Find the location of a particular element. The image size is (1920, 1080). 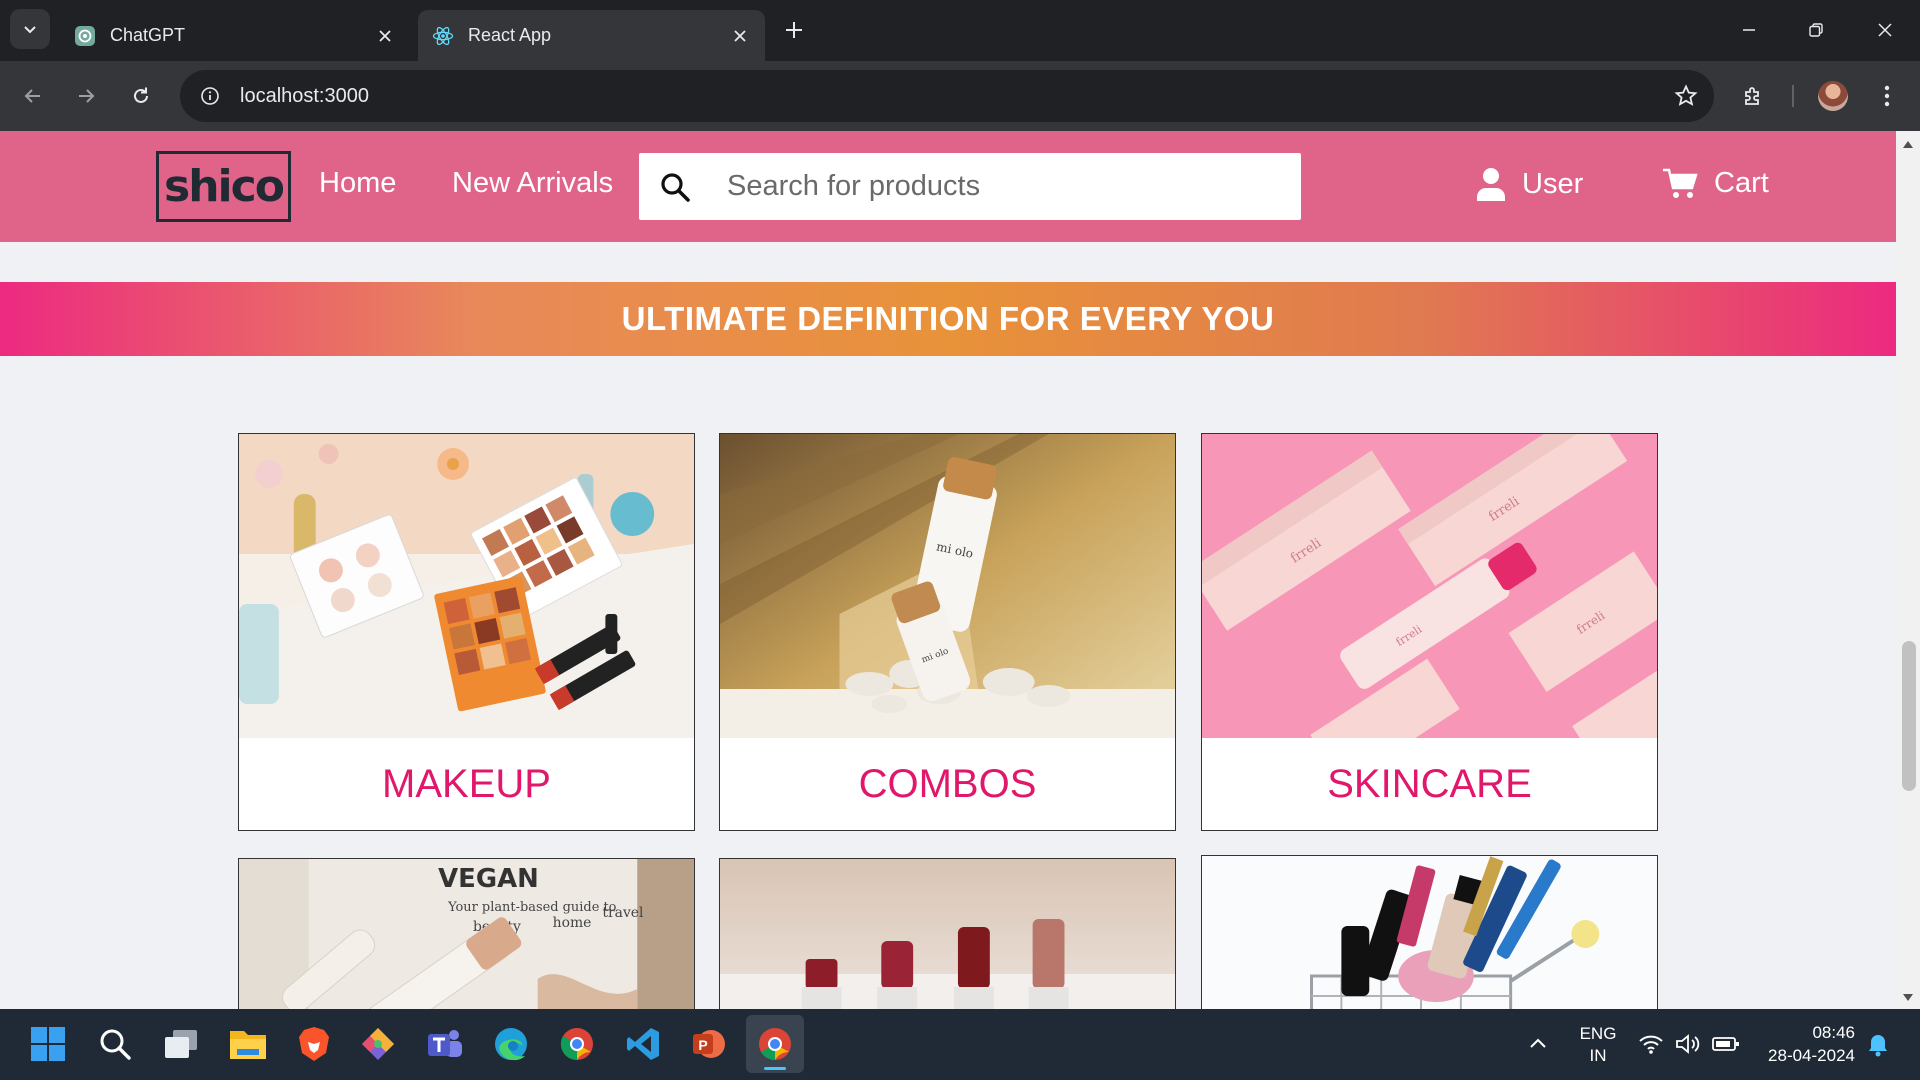

lipstick-image is located at coordinates (947, 934).